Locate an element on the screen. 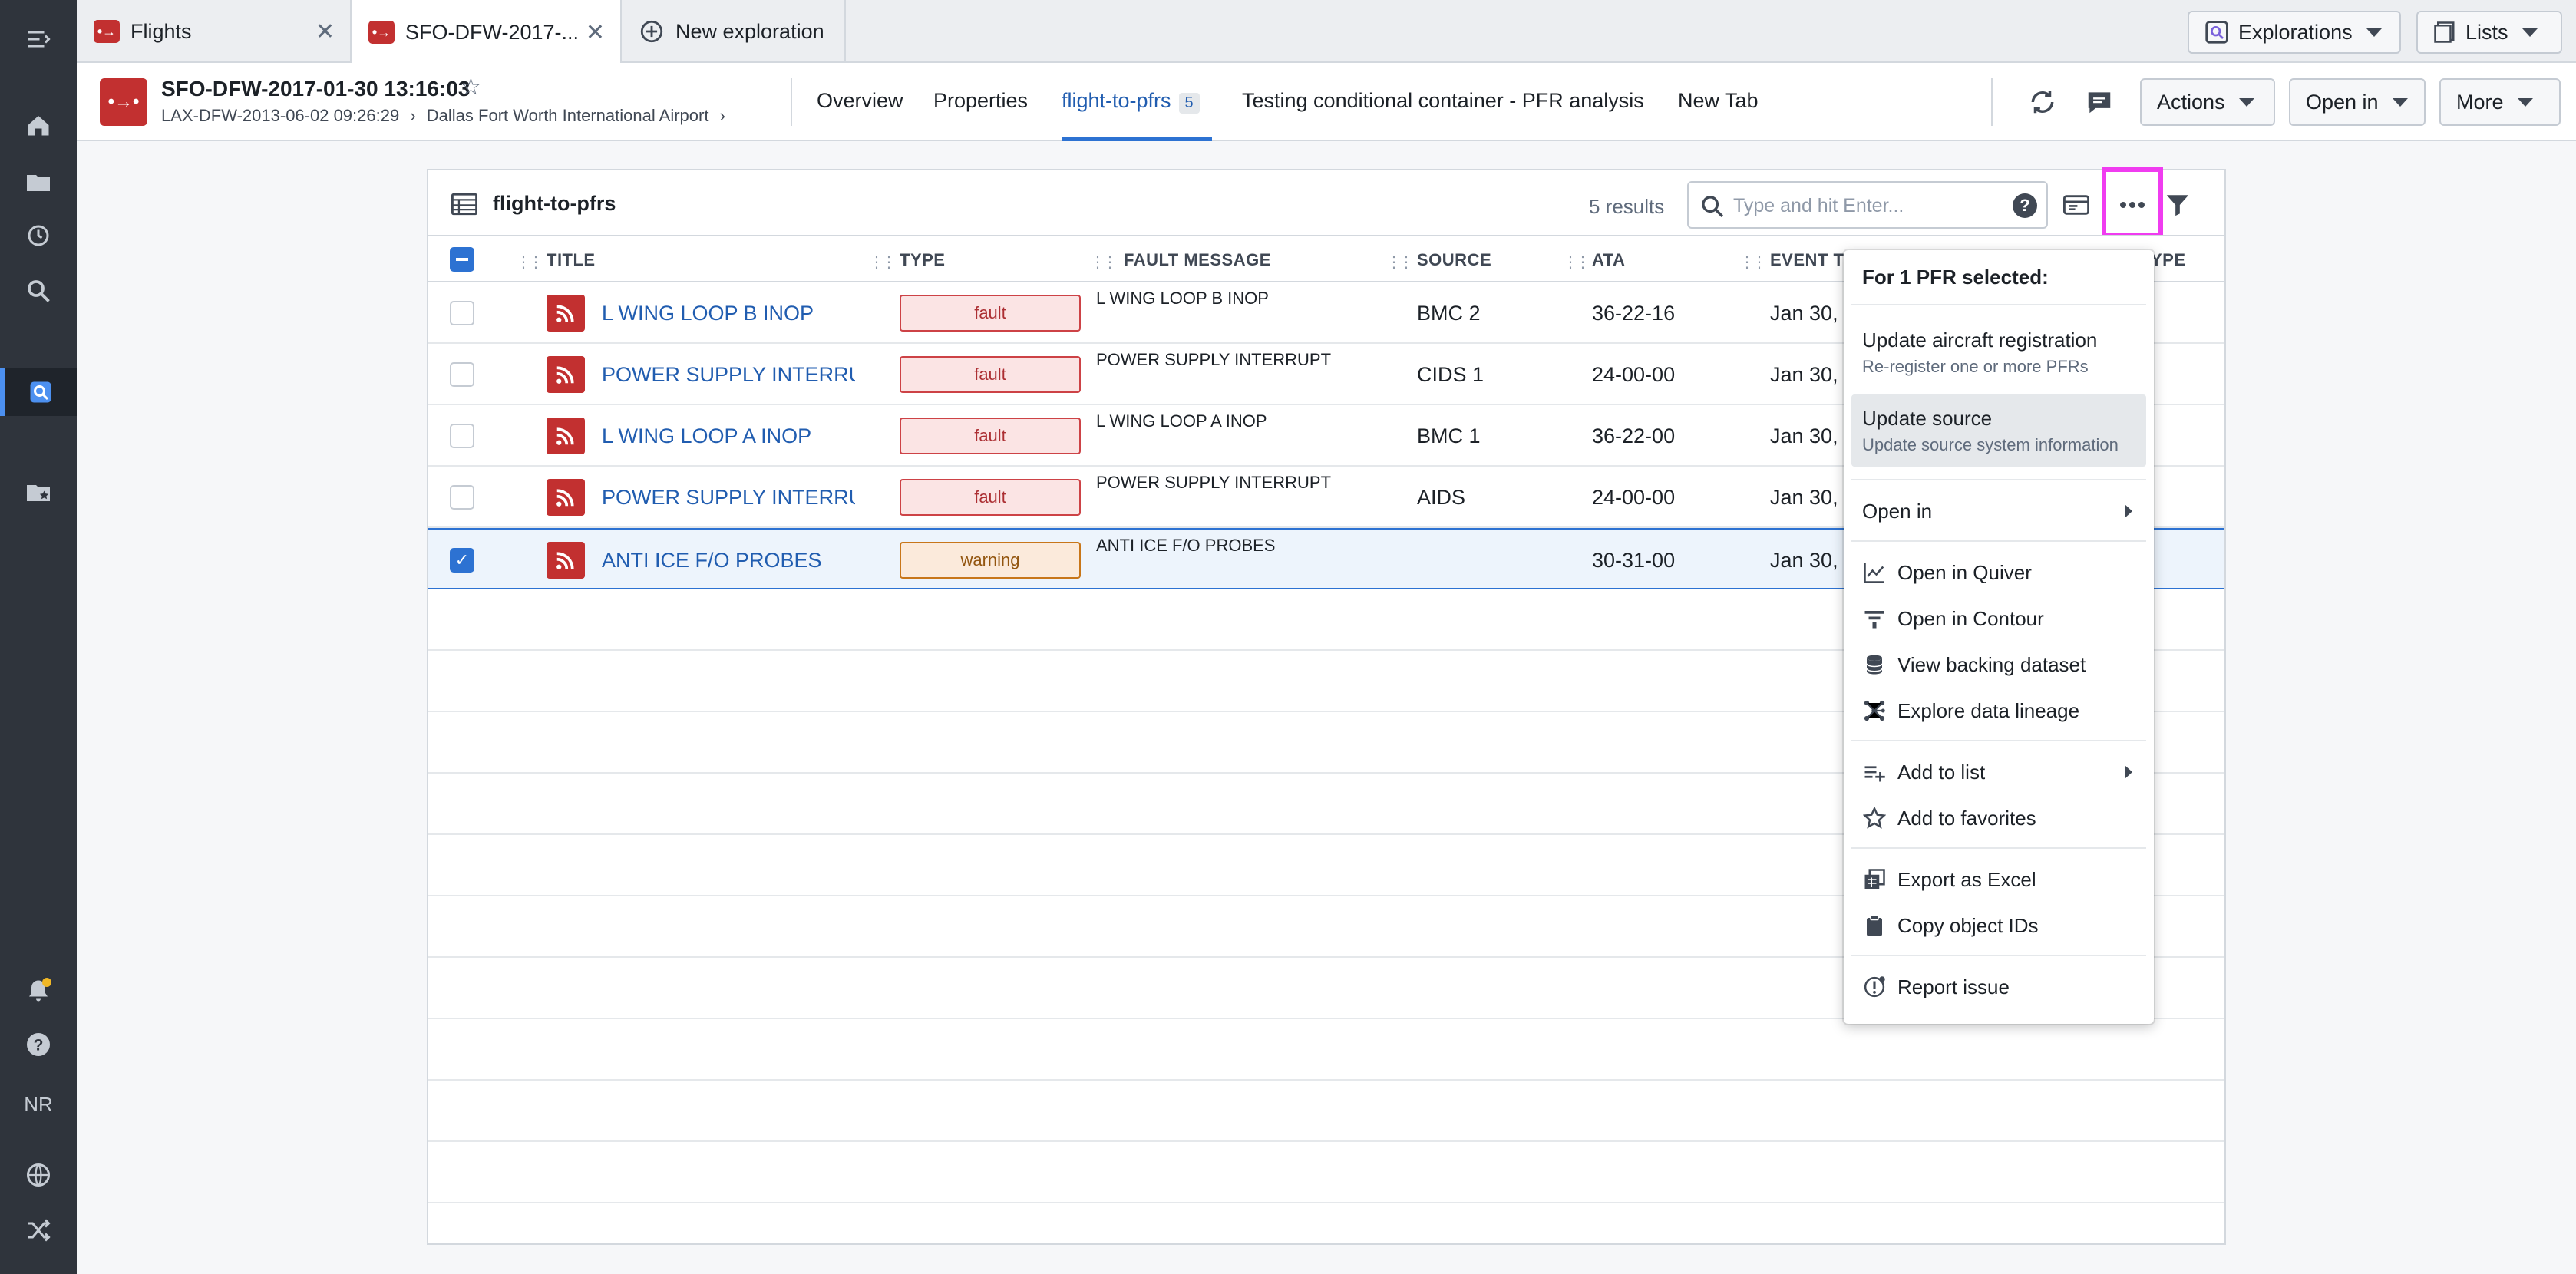  search-box: ? is located at coordinates (1867, 205).